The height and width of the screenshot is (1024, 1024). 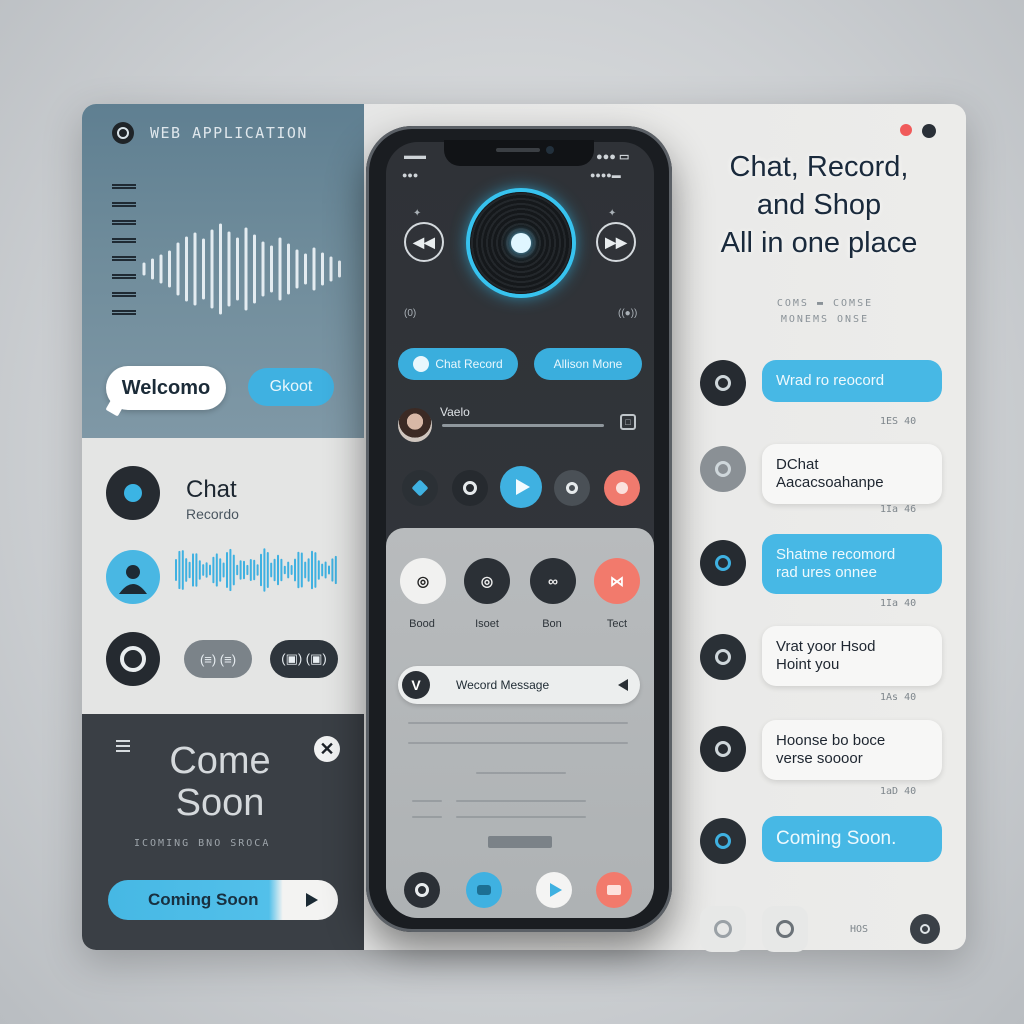 I want to click on message-pill: V Wecord Message, so click(x=519, y=685).